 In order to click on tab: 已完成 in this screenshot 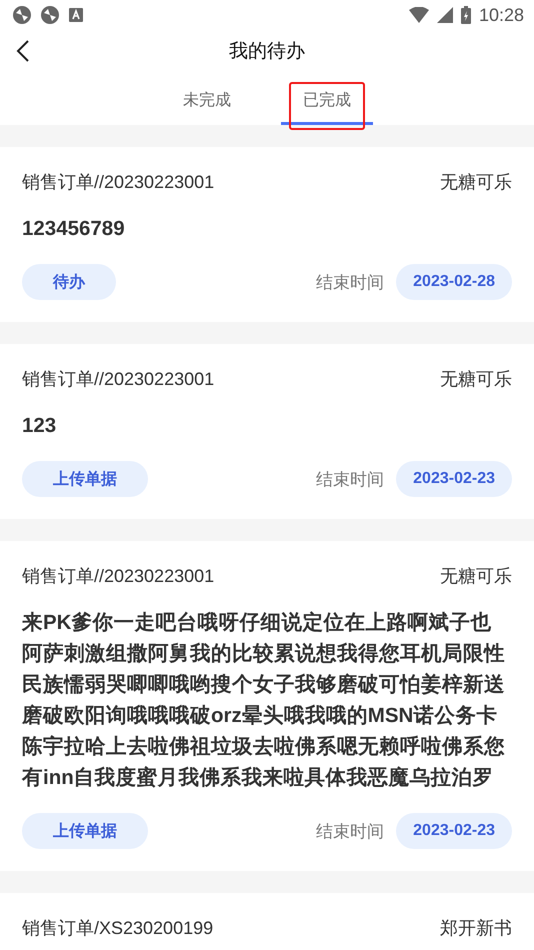, I will do `click(327, 98)`.